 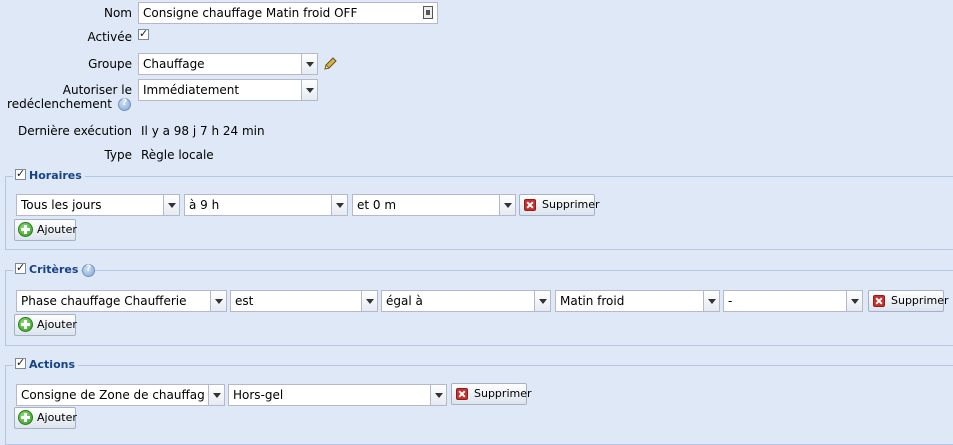 What do you see at coordinates (203, 131) in the screenshot?
I see `derniere-execution-value: Il y a 98 j 7 h 24 min` at bounding box center [203, 131].